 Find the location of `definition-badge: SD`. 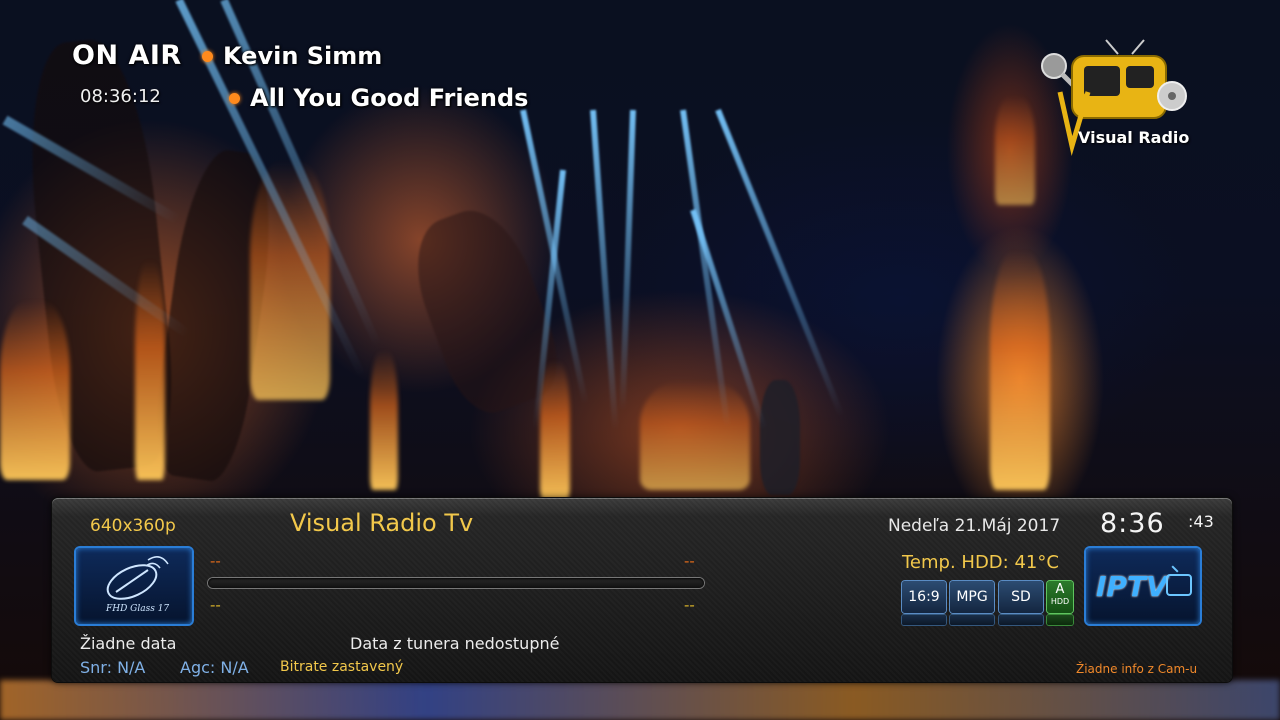

definition-badge: SD is located at coordinates (1021, 597).